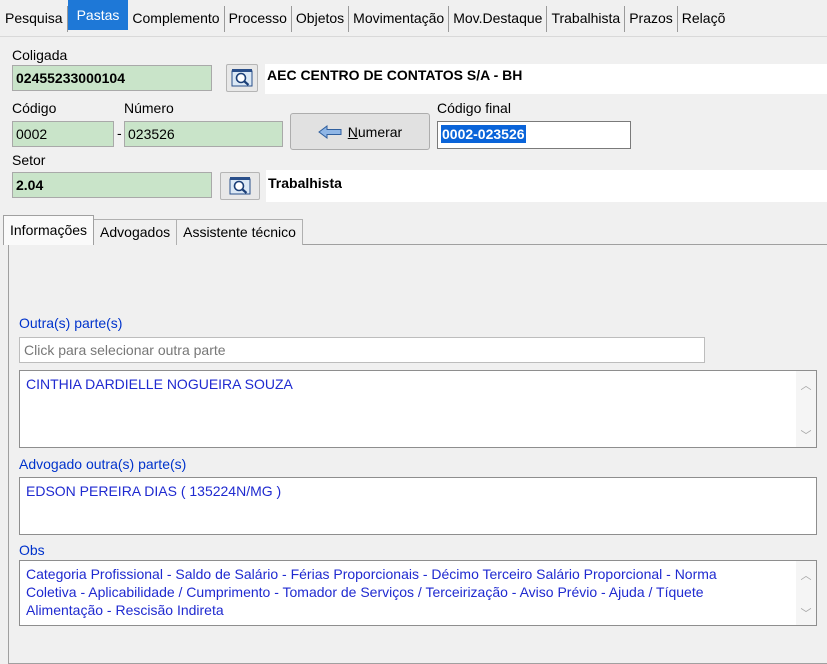 The width and height of the screenshot is (827, 664). Describe the element at coordinates (239, 232) in the screenshot. I see `tab-assistente-tecnico: Assistente técnico` at that location.